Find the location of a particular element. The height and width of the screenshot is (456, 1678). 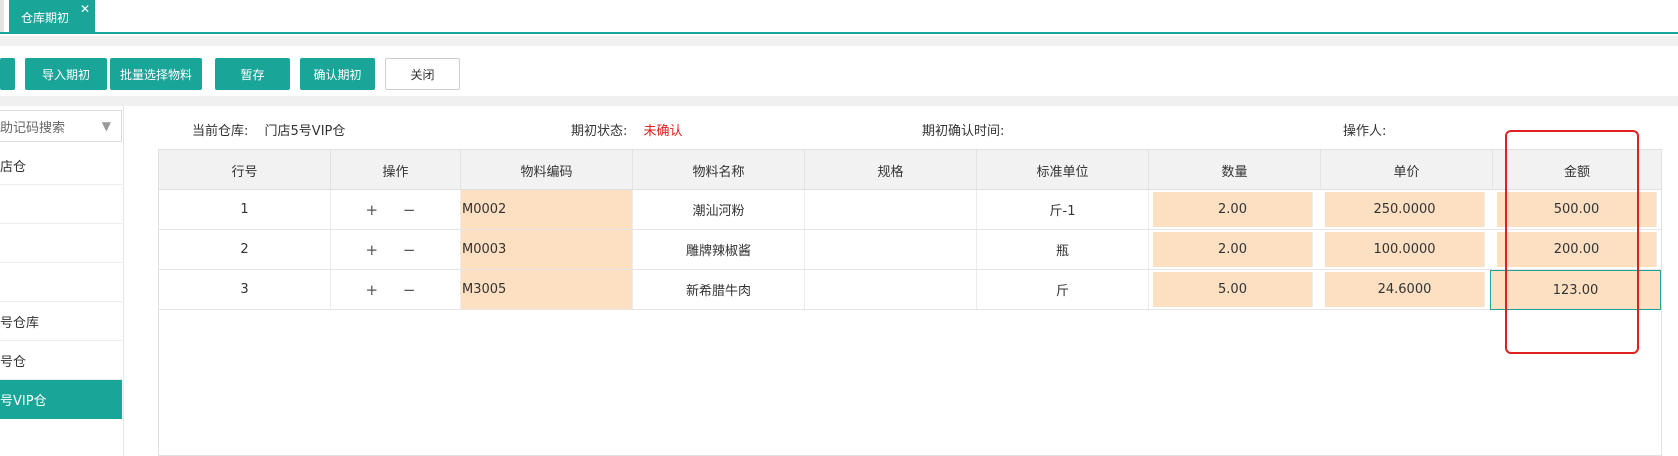

column-header-ops: 操作 is located at coordinates (396, 170).